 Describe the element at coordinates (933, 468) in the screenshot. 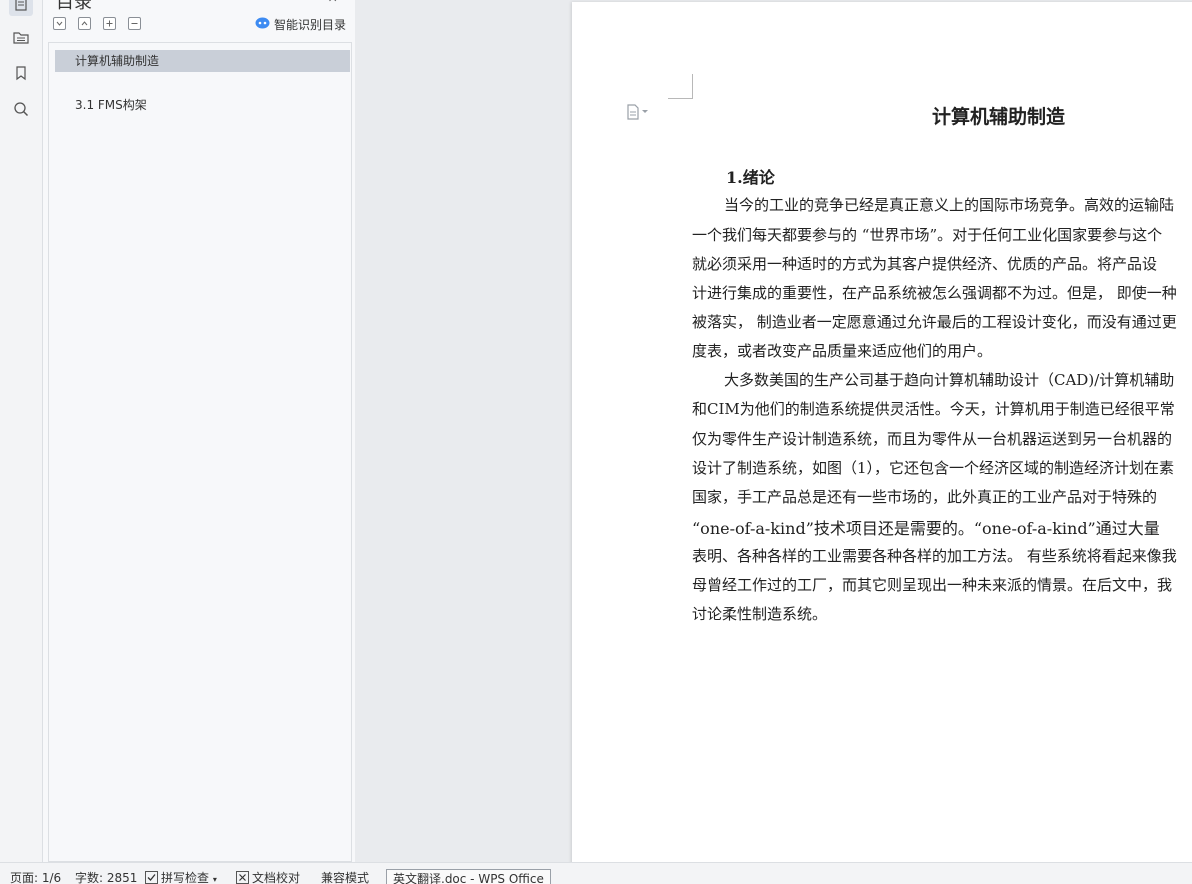

I see `body-line: 设计了制造系统，如图（1），它还包含一个经济区域的制造经济计划在素` at that location.